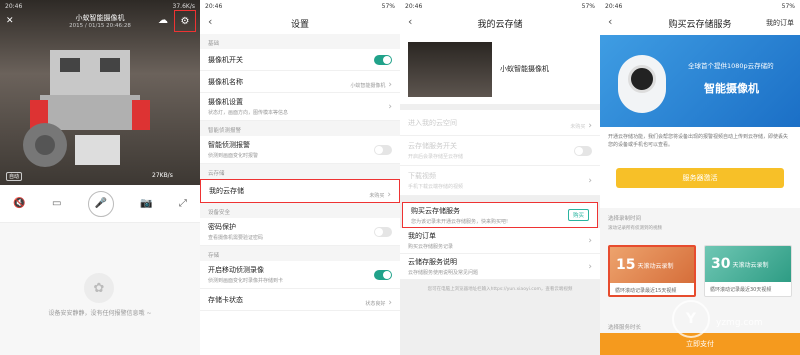  What do you see at coordinates (383, 59) in the screenshot?
I see `camera-switch-toggle` at bounding box center [383, 59].